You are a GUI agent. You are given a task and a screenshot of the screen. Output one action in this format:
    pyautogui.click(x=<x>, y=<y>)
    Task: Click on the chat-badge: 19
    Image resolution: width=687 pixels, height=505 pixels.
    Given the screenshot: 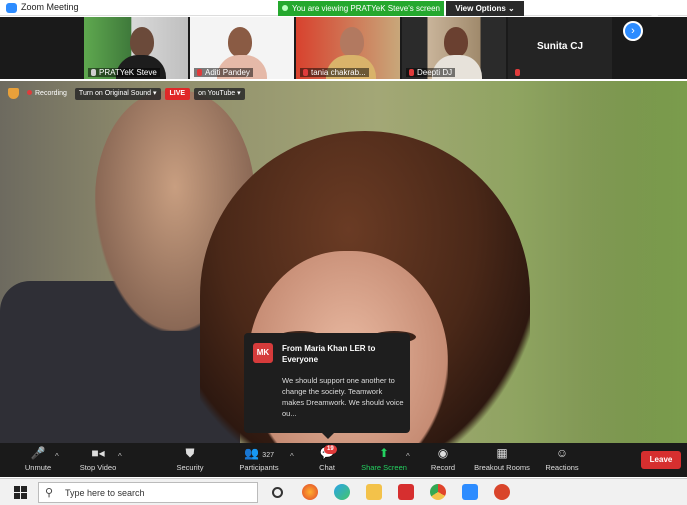 What is the action you would take?
    pyautogui.click(x=330, y=449)
    